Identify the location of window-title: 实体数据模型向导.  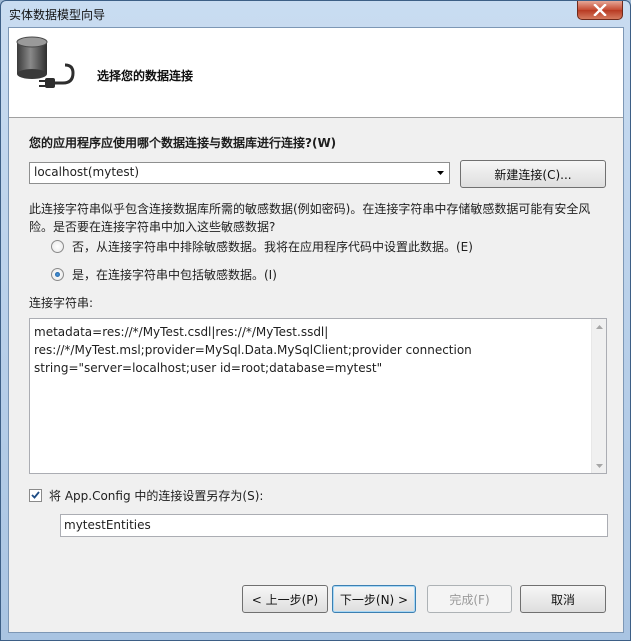
(57, 15).